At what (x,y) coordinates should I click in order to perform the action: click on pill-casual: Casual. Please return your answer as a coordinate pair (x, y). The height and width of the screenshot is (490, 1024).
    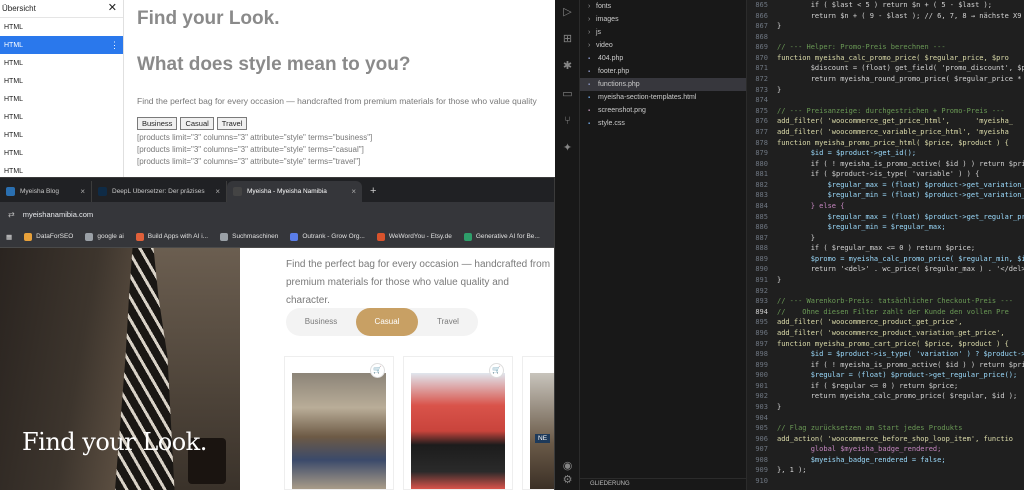
    Looking at the image, I should click on (387, 322).